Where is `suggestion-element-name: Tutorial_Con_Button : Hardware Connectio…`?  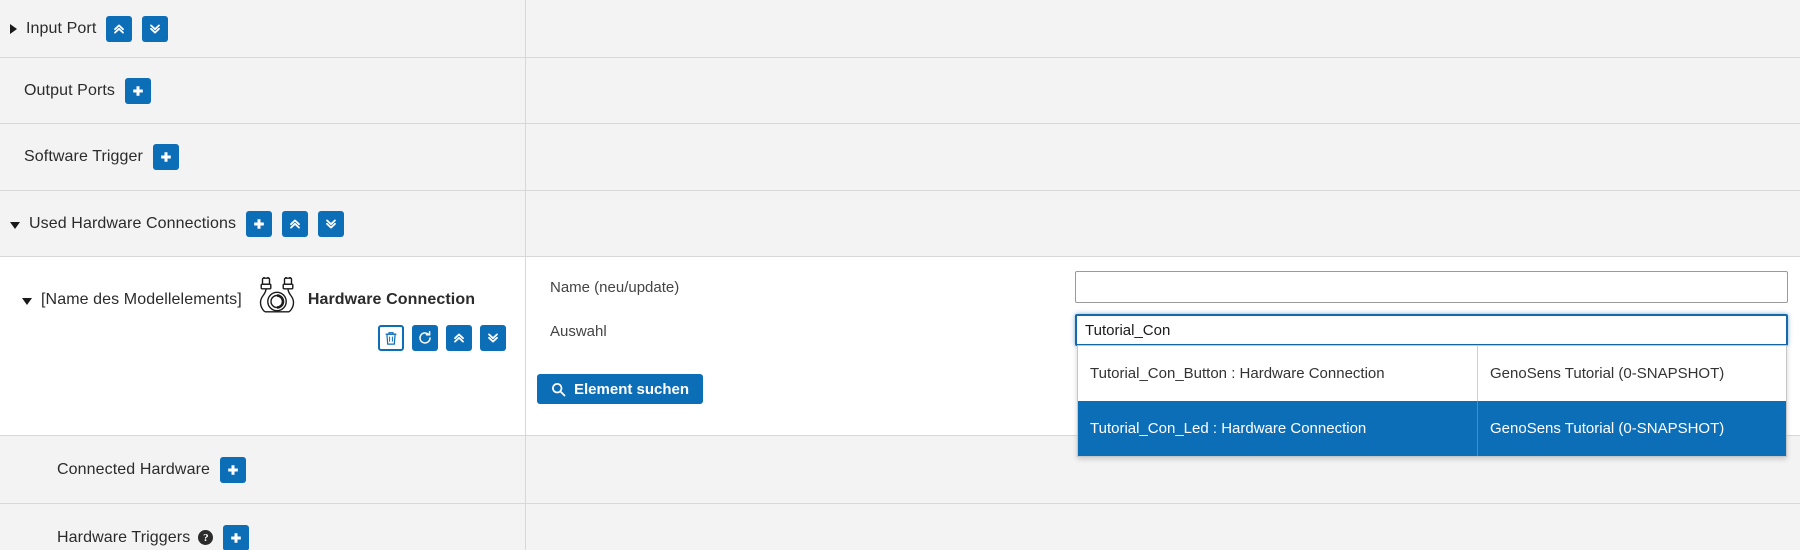
suggestion-element-name: Tutorial_Con_Button : Hardware Connectio… is located at coordinates (1278, 373).